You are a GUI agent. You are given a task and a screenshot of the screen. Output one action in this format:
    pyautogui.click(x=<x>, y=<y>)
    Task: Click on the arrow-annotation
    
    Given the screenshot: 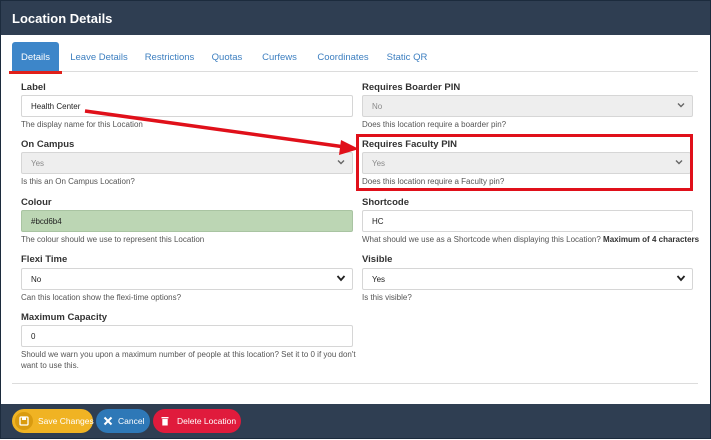 What is the action you would take?
    pyautogui.click(x=221, y=132)
    